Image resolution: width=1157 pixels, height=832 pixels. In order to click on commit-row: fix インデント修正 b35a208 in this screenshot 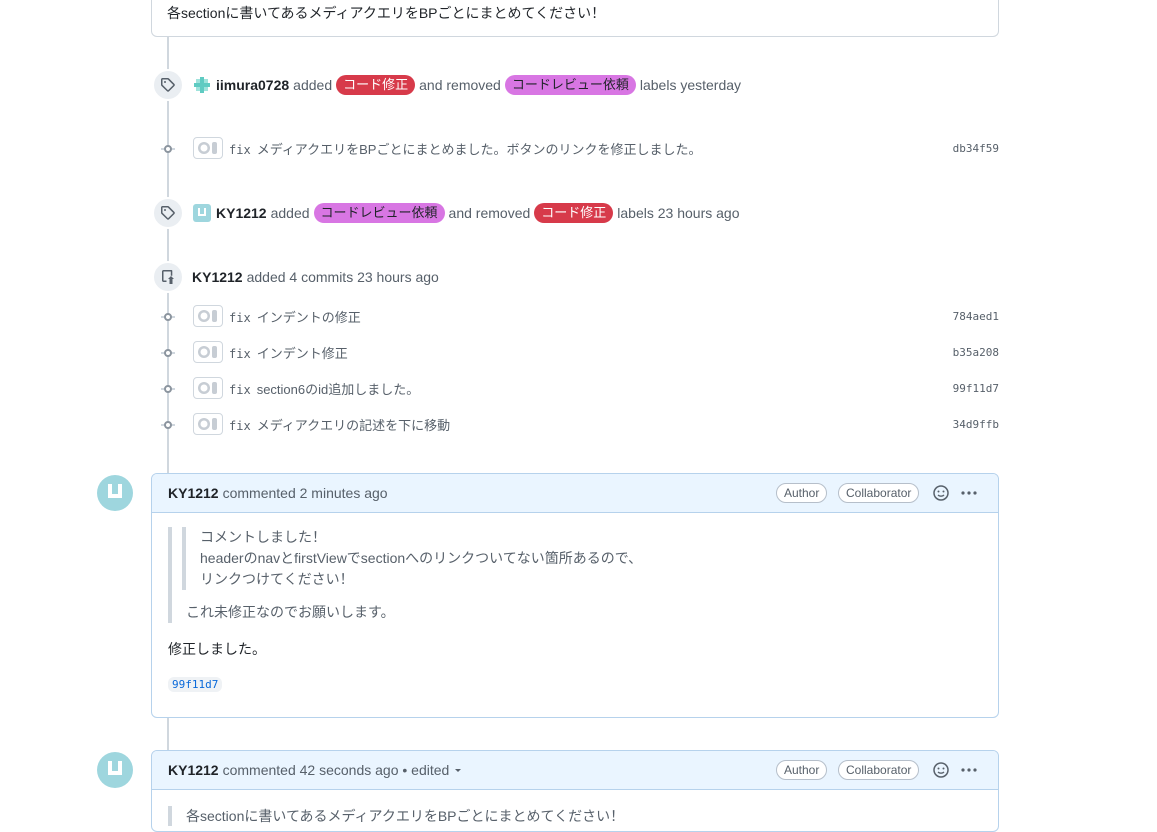, I will do `click(596, 352)`.